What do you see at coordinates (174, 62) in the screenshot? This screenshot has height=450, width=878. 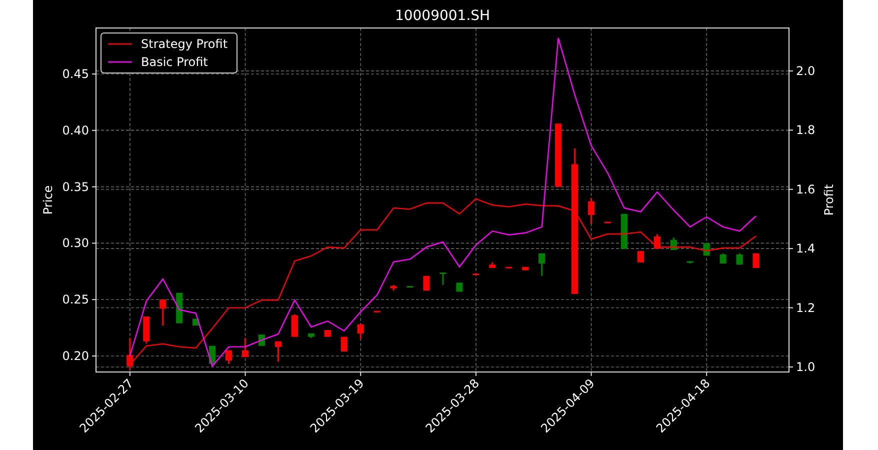 I see `legend-label: Basic Profit` at bounding box center [174, 62].